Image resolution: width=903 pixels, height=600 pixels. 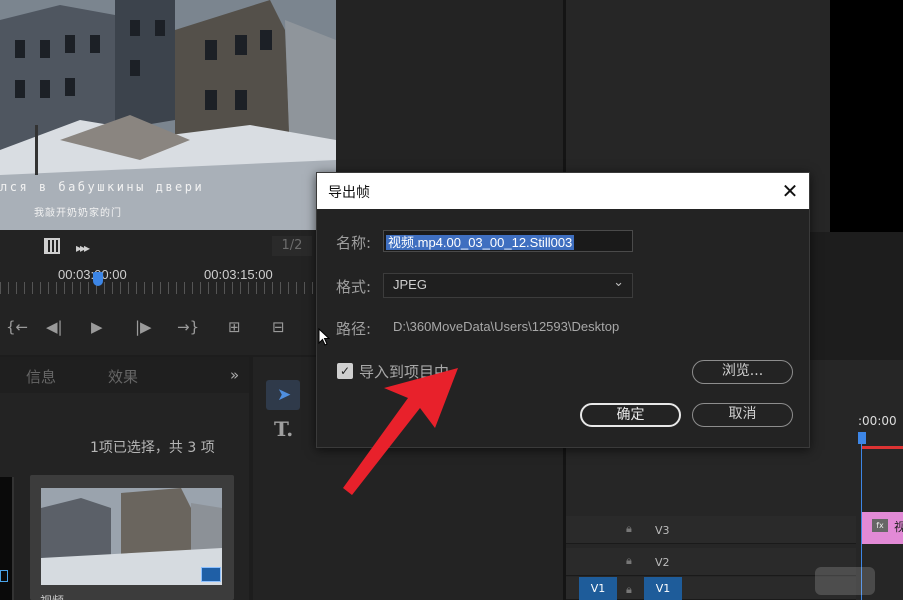 What do you see at coordinates (663, 588) in the screenshot?
I see `track-target-v1: V1` at bounding box center [663, 588].